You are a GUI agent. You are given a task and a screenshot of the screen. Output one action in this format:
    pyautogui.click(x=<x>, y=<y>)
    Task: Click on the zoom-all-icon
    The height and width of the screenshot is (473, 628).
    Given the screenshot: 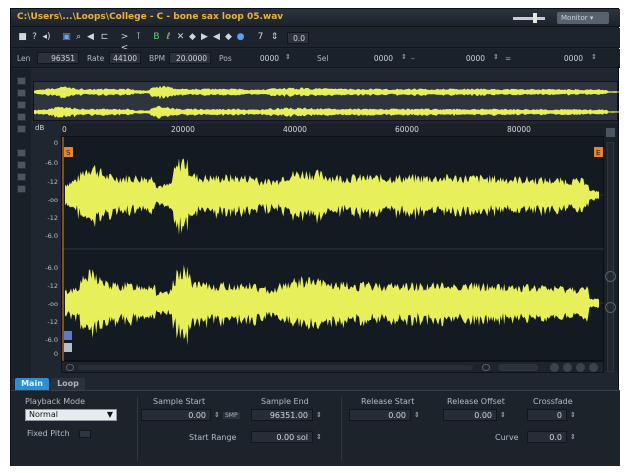 What is the action you would take?
    pyautogui.click(x=593, y=367)
    